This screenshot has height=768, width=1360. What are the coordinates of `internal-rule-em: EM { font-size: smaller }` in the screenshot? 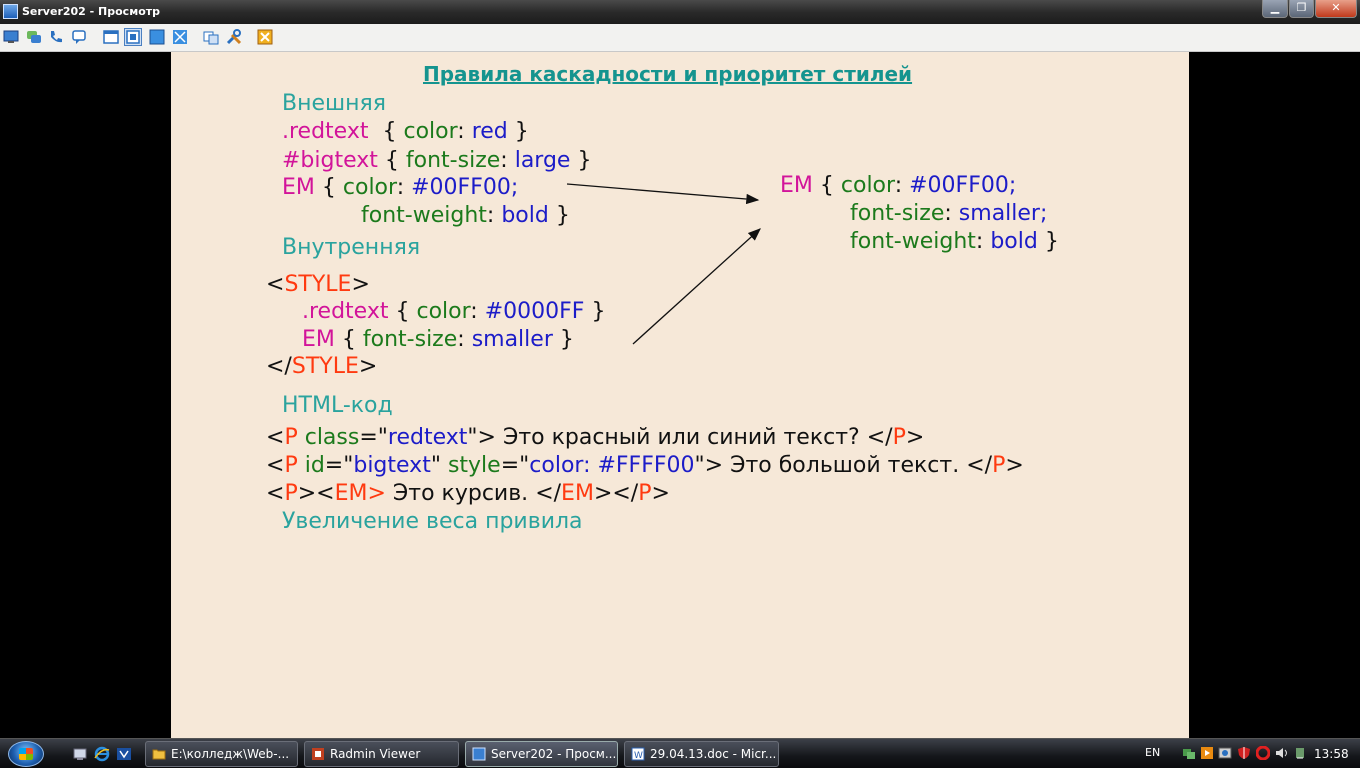 It's located at (438, 339).